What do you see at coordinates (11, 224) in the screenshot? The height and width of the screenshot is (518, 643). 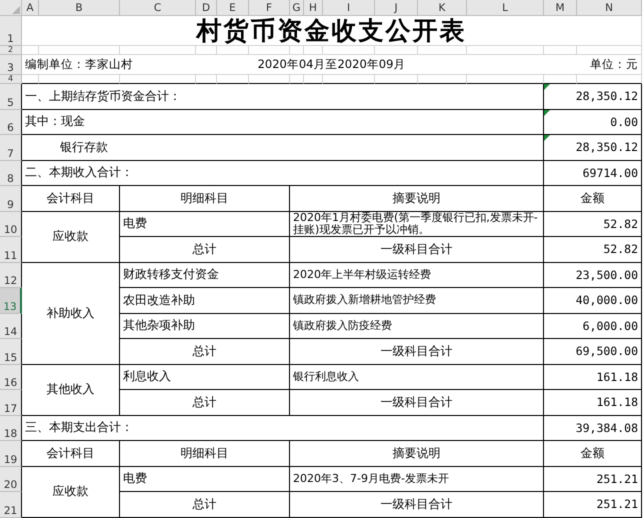 I see `row-header: 10` at bounding box center [11, 224].